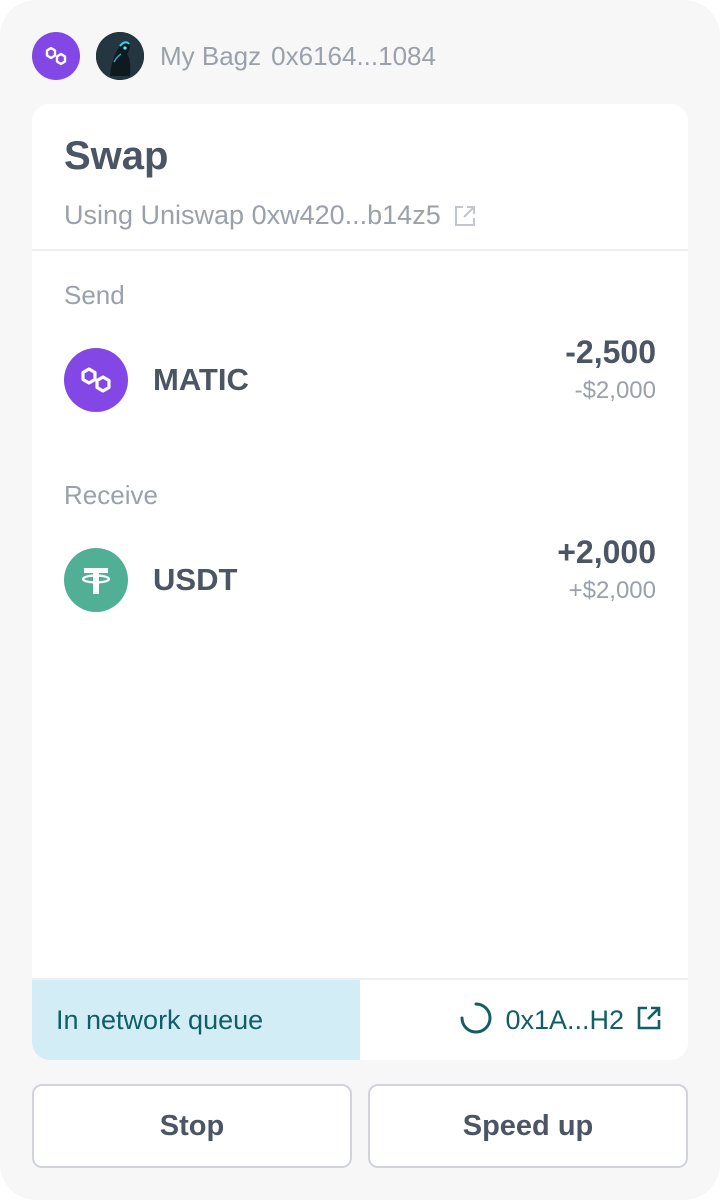  I want to click on receive-amounts: +2,000 +$2,000, so click(606, 570).